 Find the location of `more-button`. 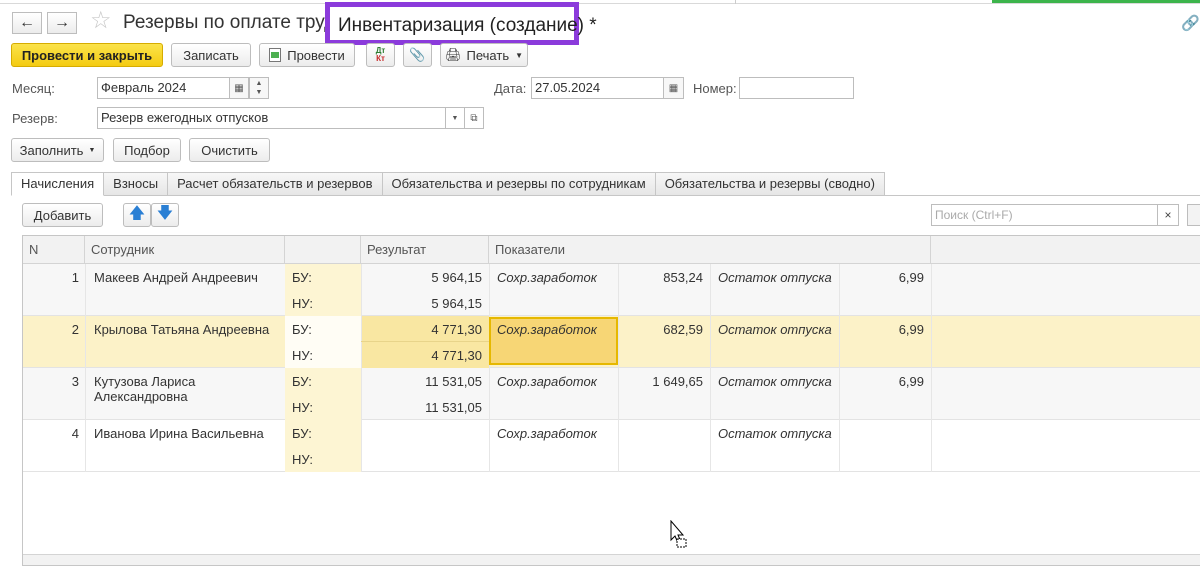

more-button is located at coordinates (1193, 215).